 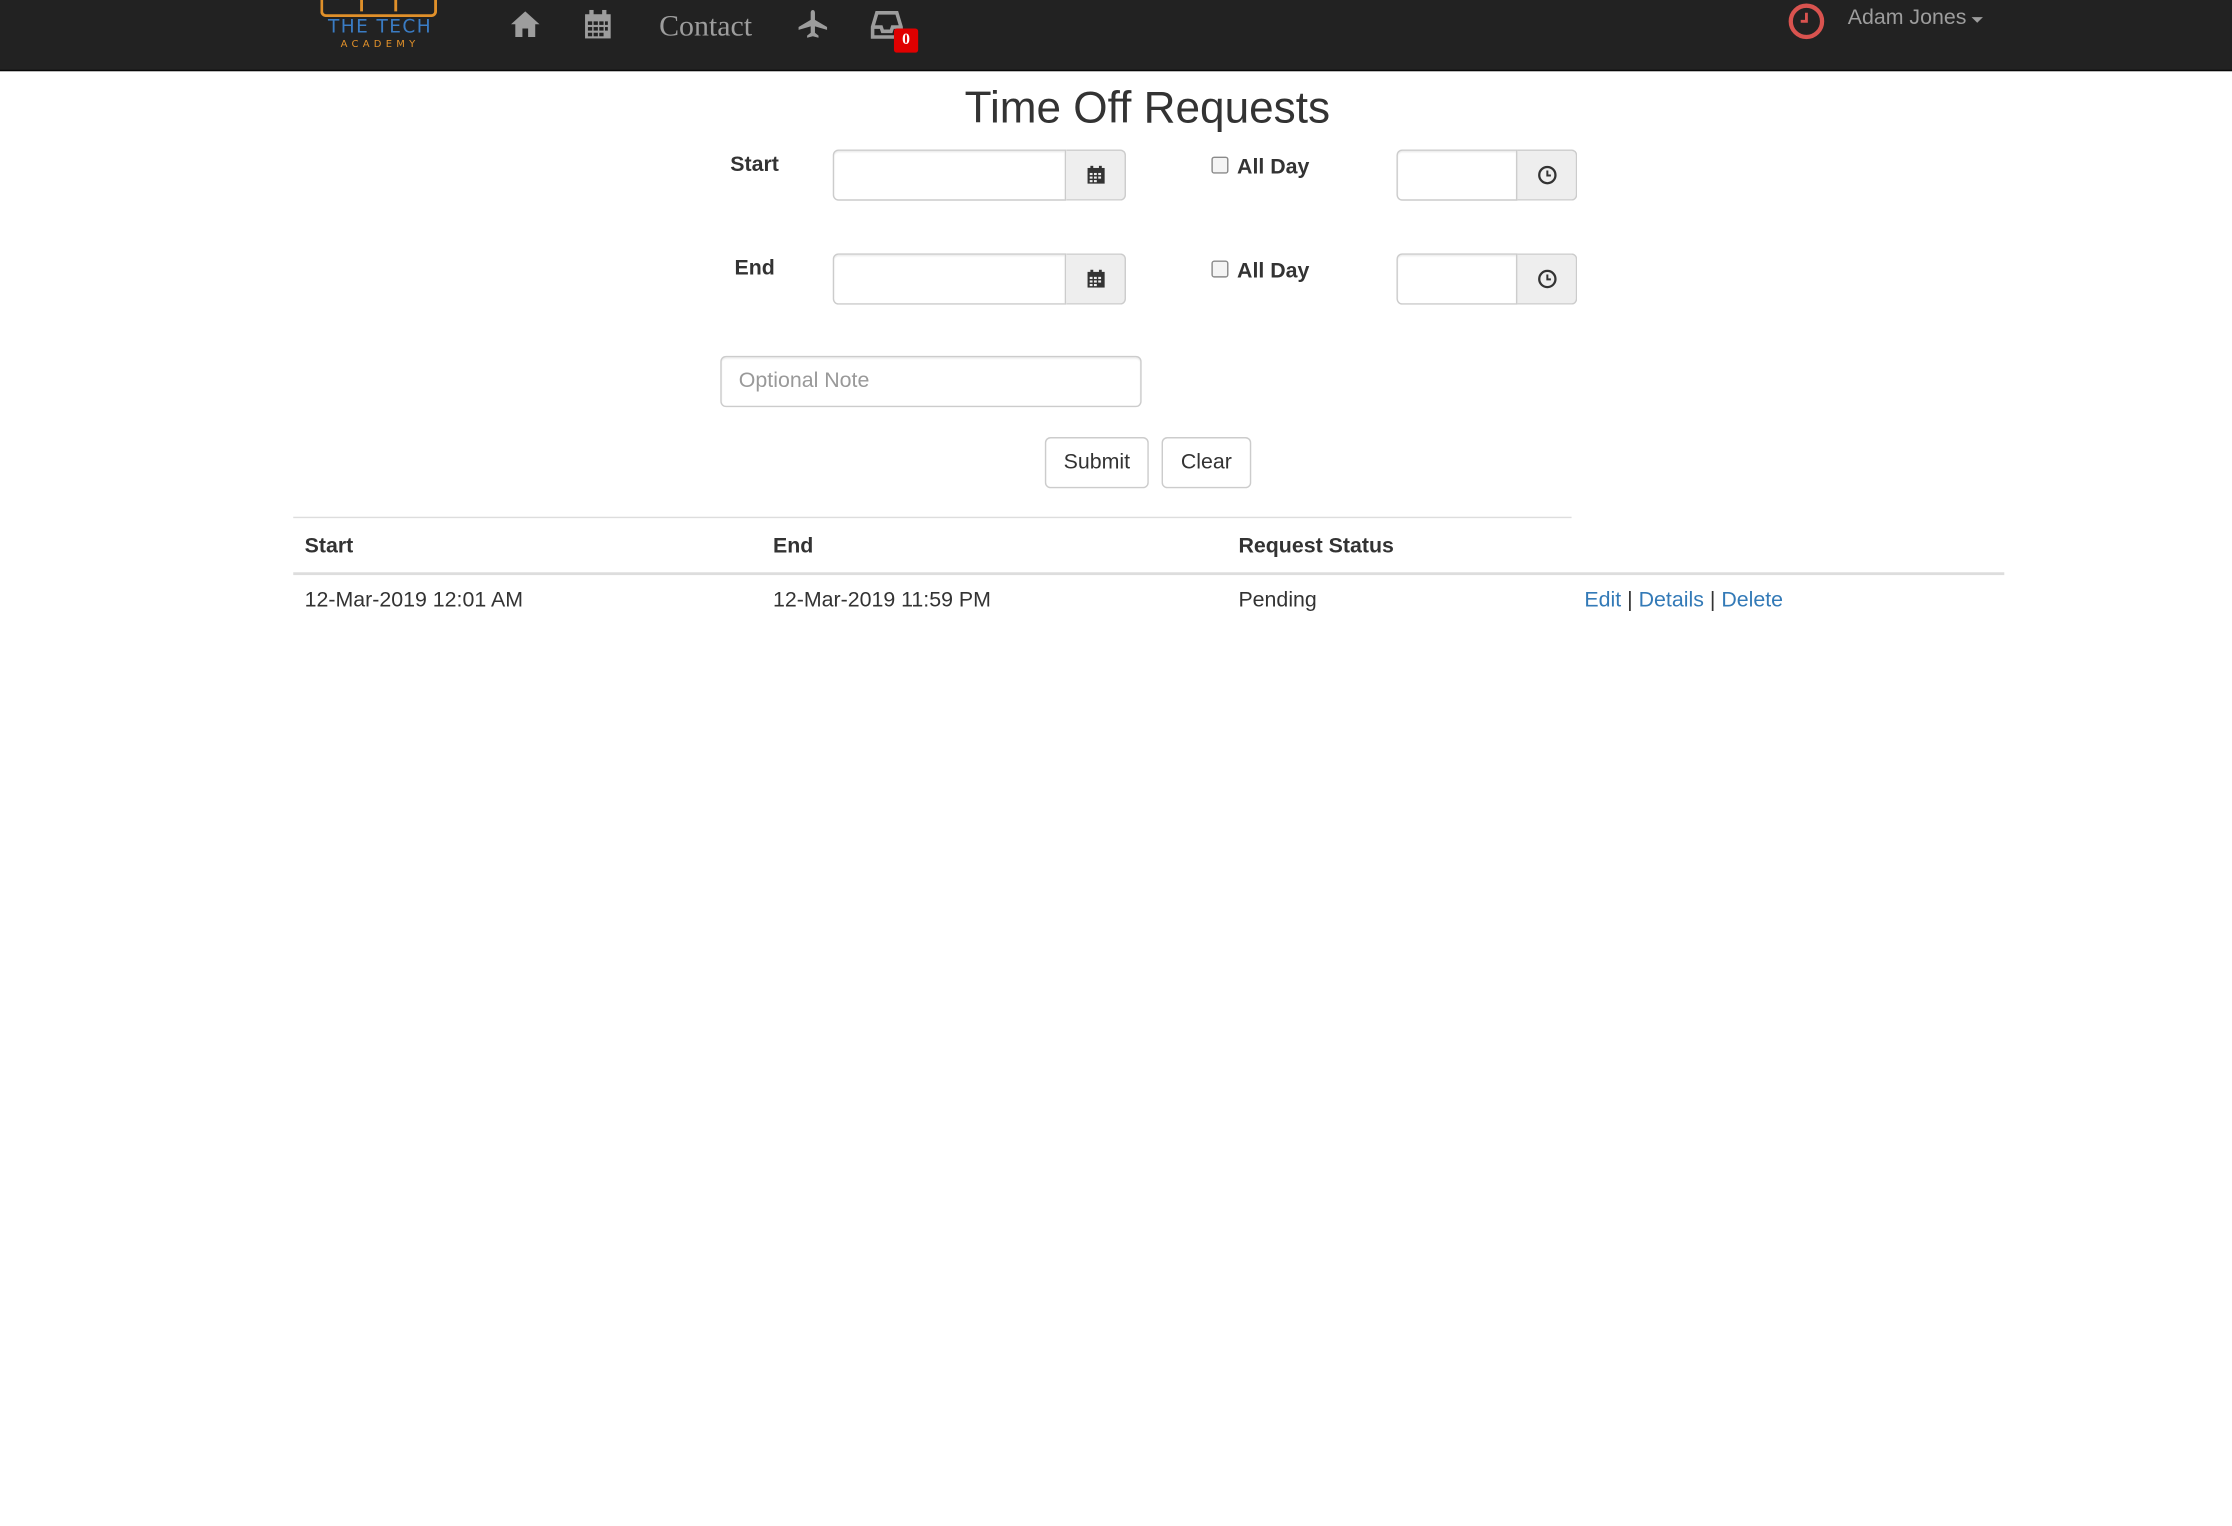 I want to click on start-time-picker-button, so click(x=1547, y=175).